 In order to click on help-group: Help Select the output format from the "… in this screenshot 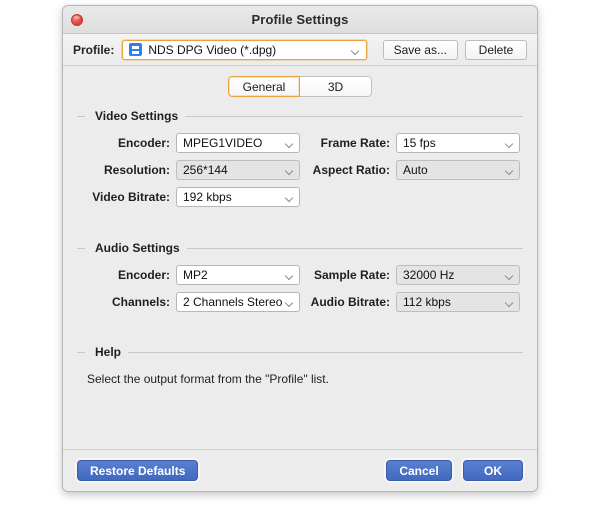, I will do `click(300, 365)`.